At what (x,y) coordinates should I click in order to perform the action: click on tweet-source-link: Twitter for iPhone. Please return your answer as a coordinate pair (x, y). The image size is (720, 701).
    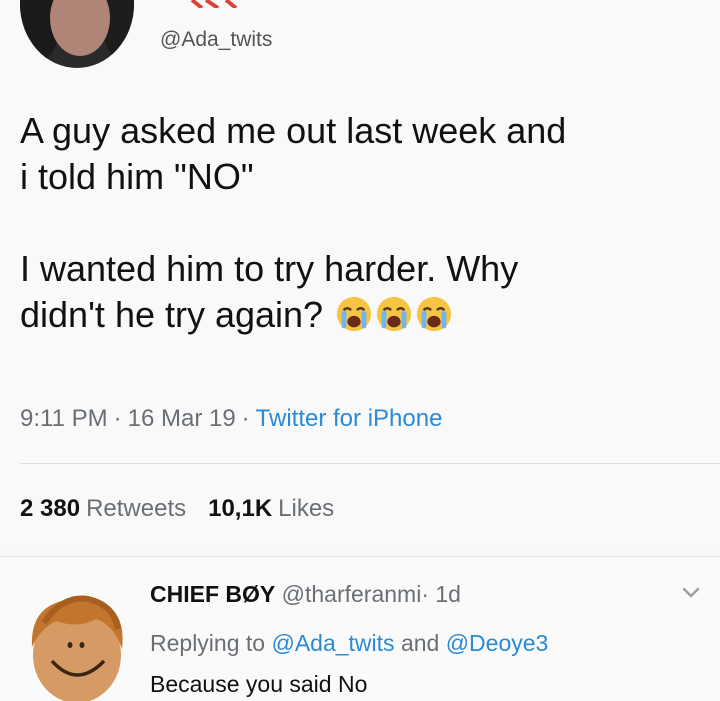
    Looking at the image, I should click on (349, 418).